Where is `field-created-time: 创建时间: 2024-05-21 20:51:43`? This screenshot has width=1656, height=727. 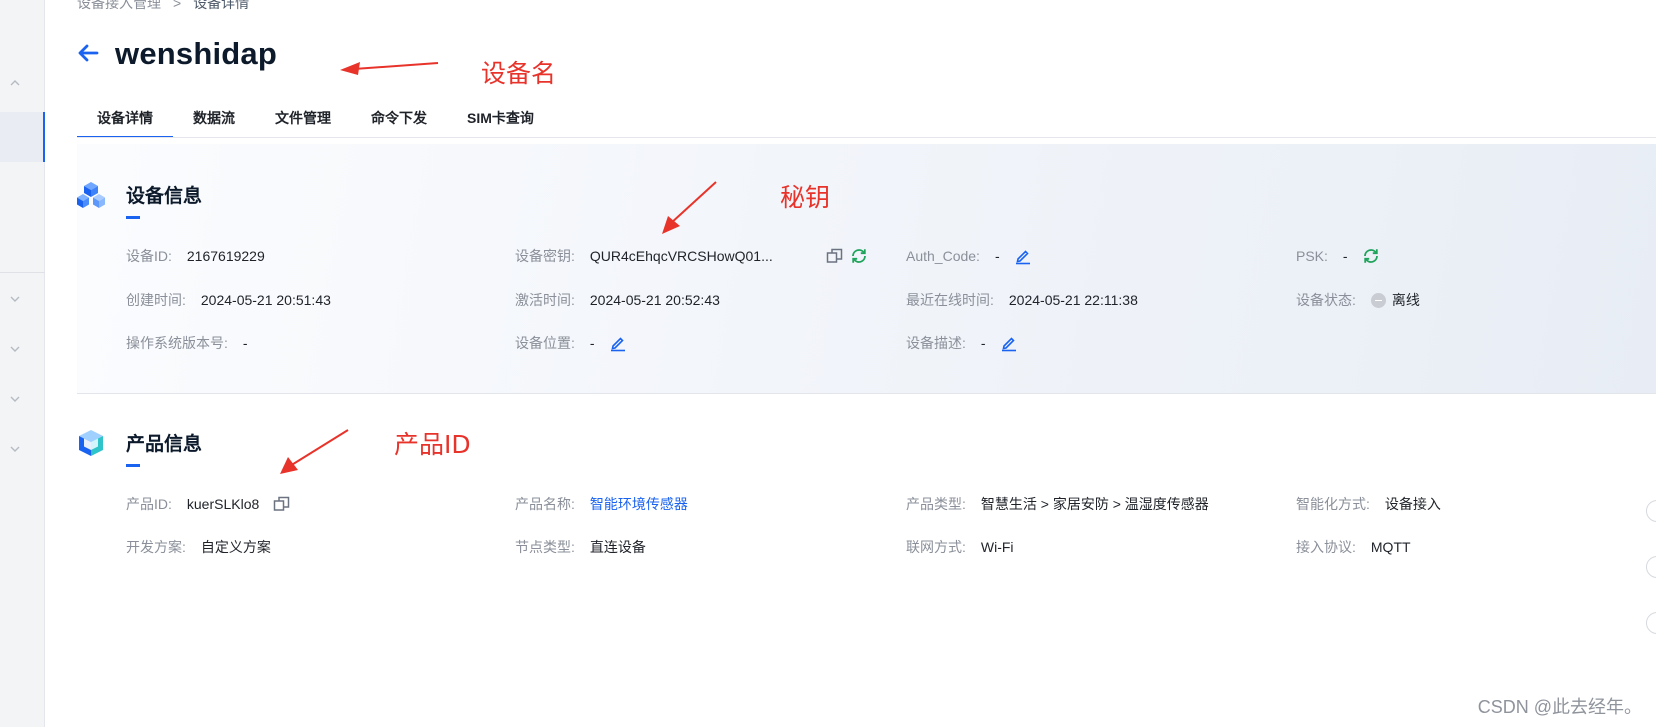
field-created-time: 创建时间: 2024-05-21 20:51:43 is located at coordinates (228, 300).